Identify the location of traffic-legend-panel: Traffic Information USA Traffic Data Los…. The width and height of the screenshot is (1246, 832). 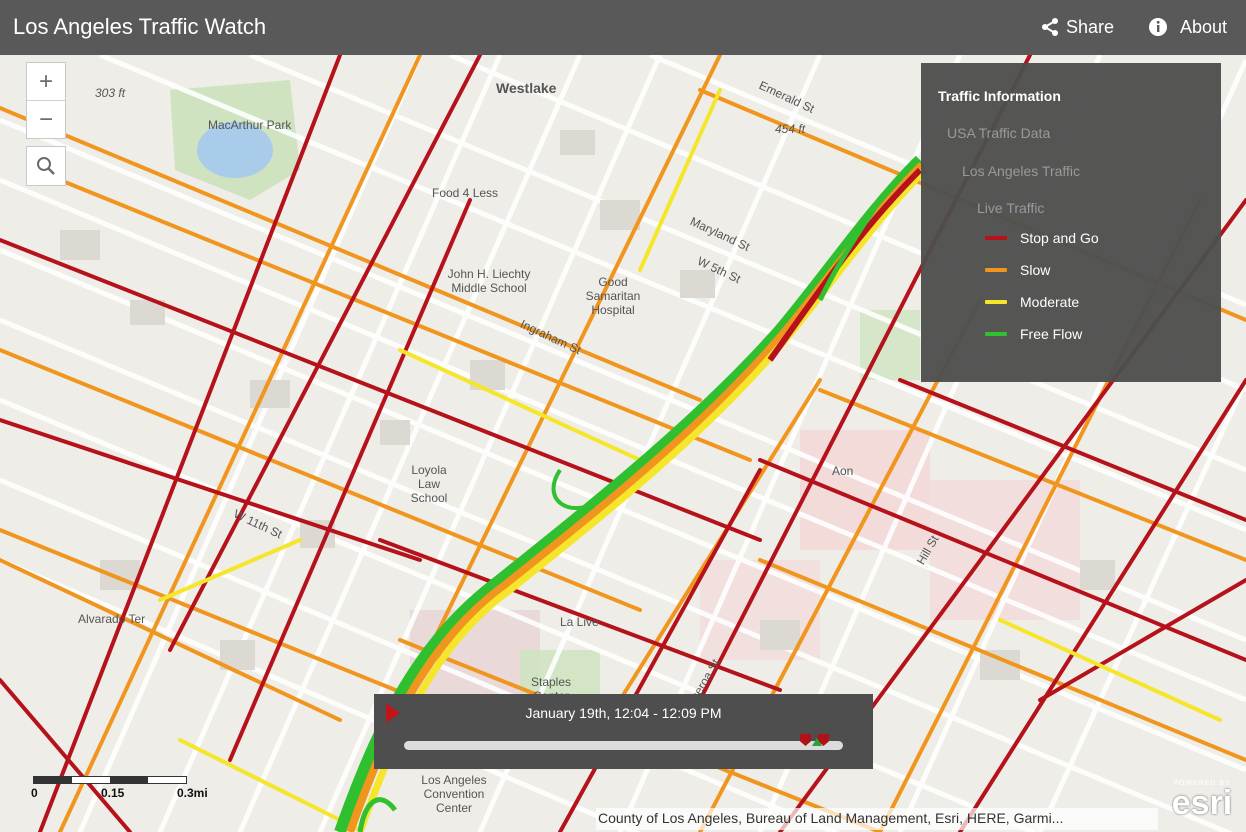
(1071, 222).